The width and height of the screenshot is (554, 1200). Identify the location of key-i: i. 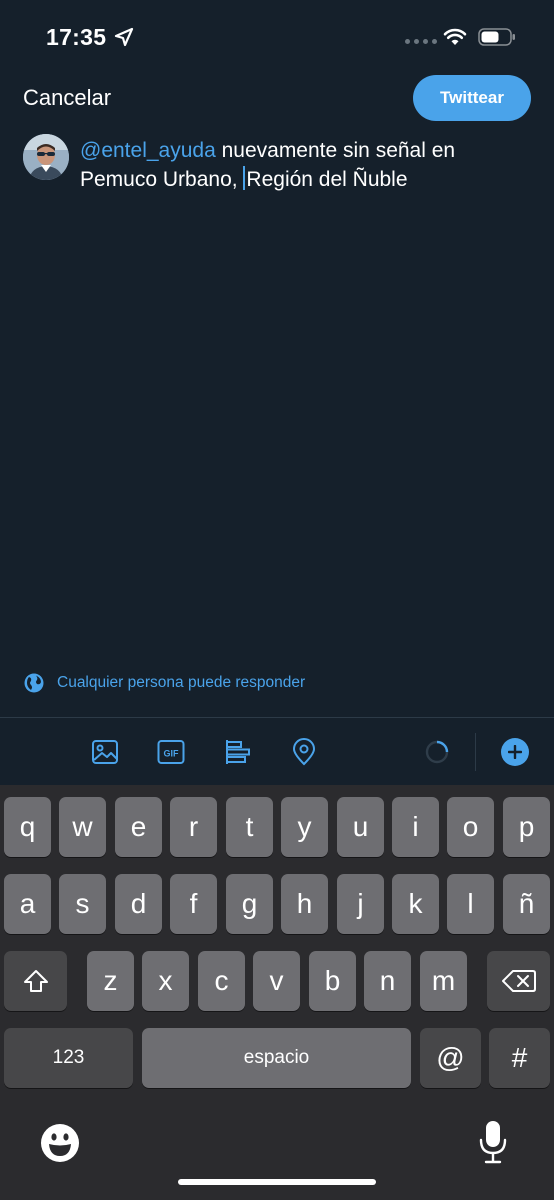
(415, 827).